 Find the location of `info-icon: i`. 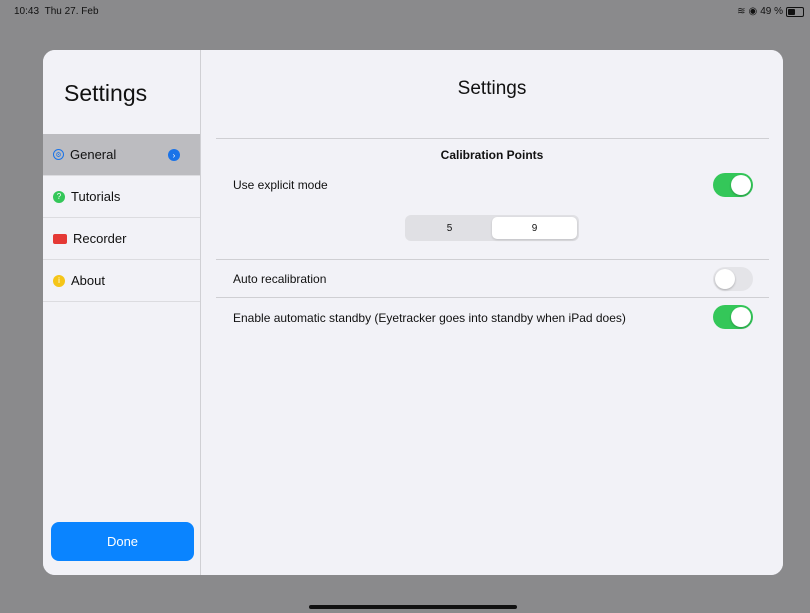

info-icon: i is located at coordinates (59, 280).